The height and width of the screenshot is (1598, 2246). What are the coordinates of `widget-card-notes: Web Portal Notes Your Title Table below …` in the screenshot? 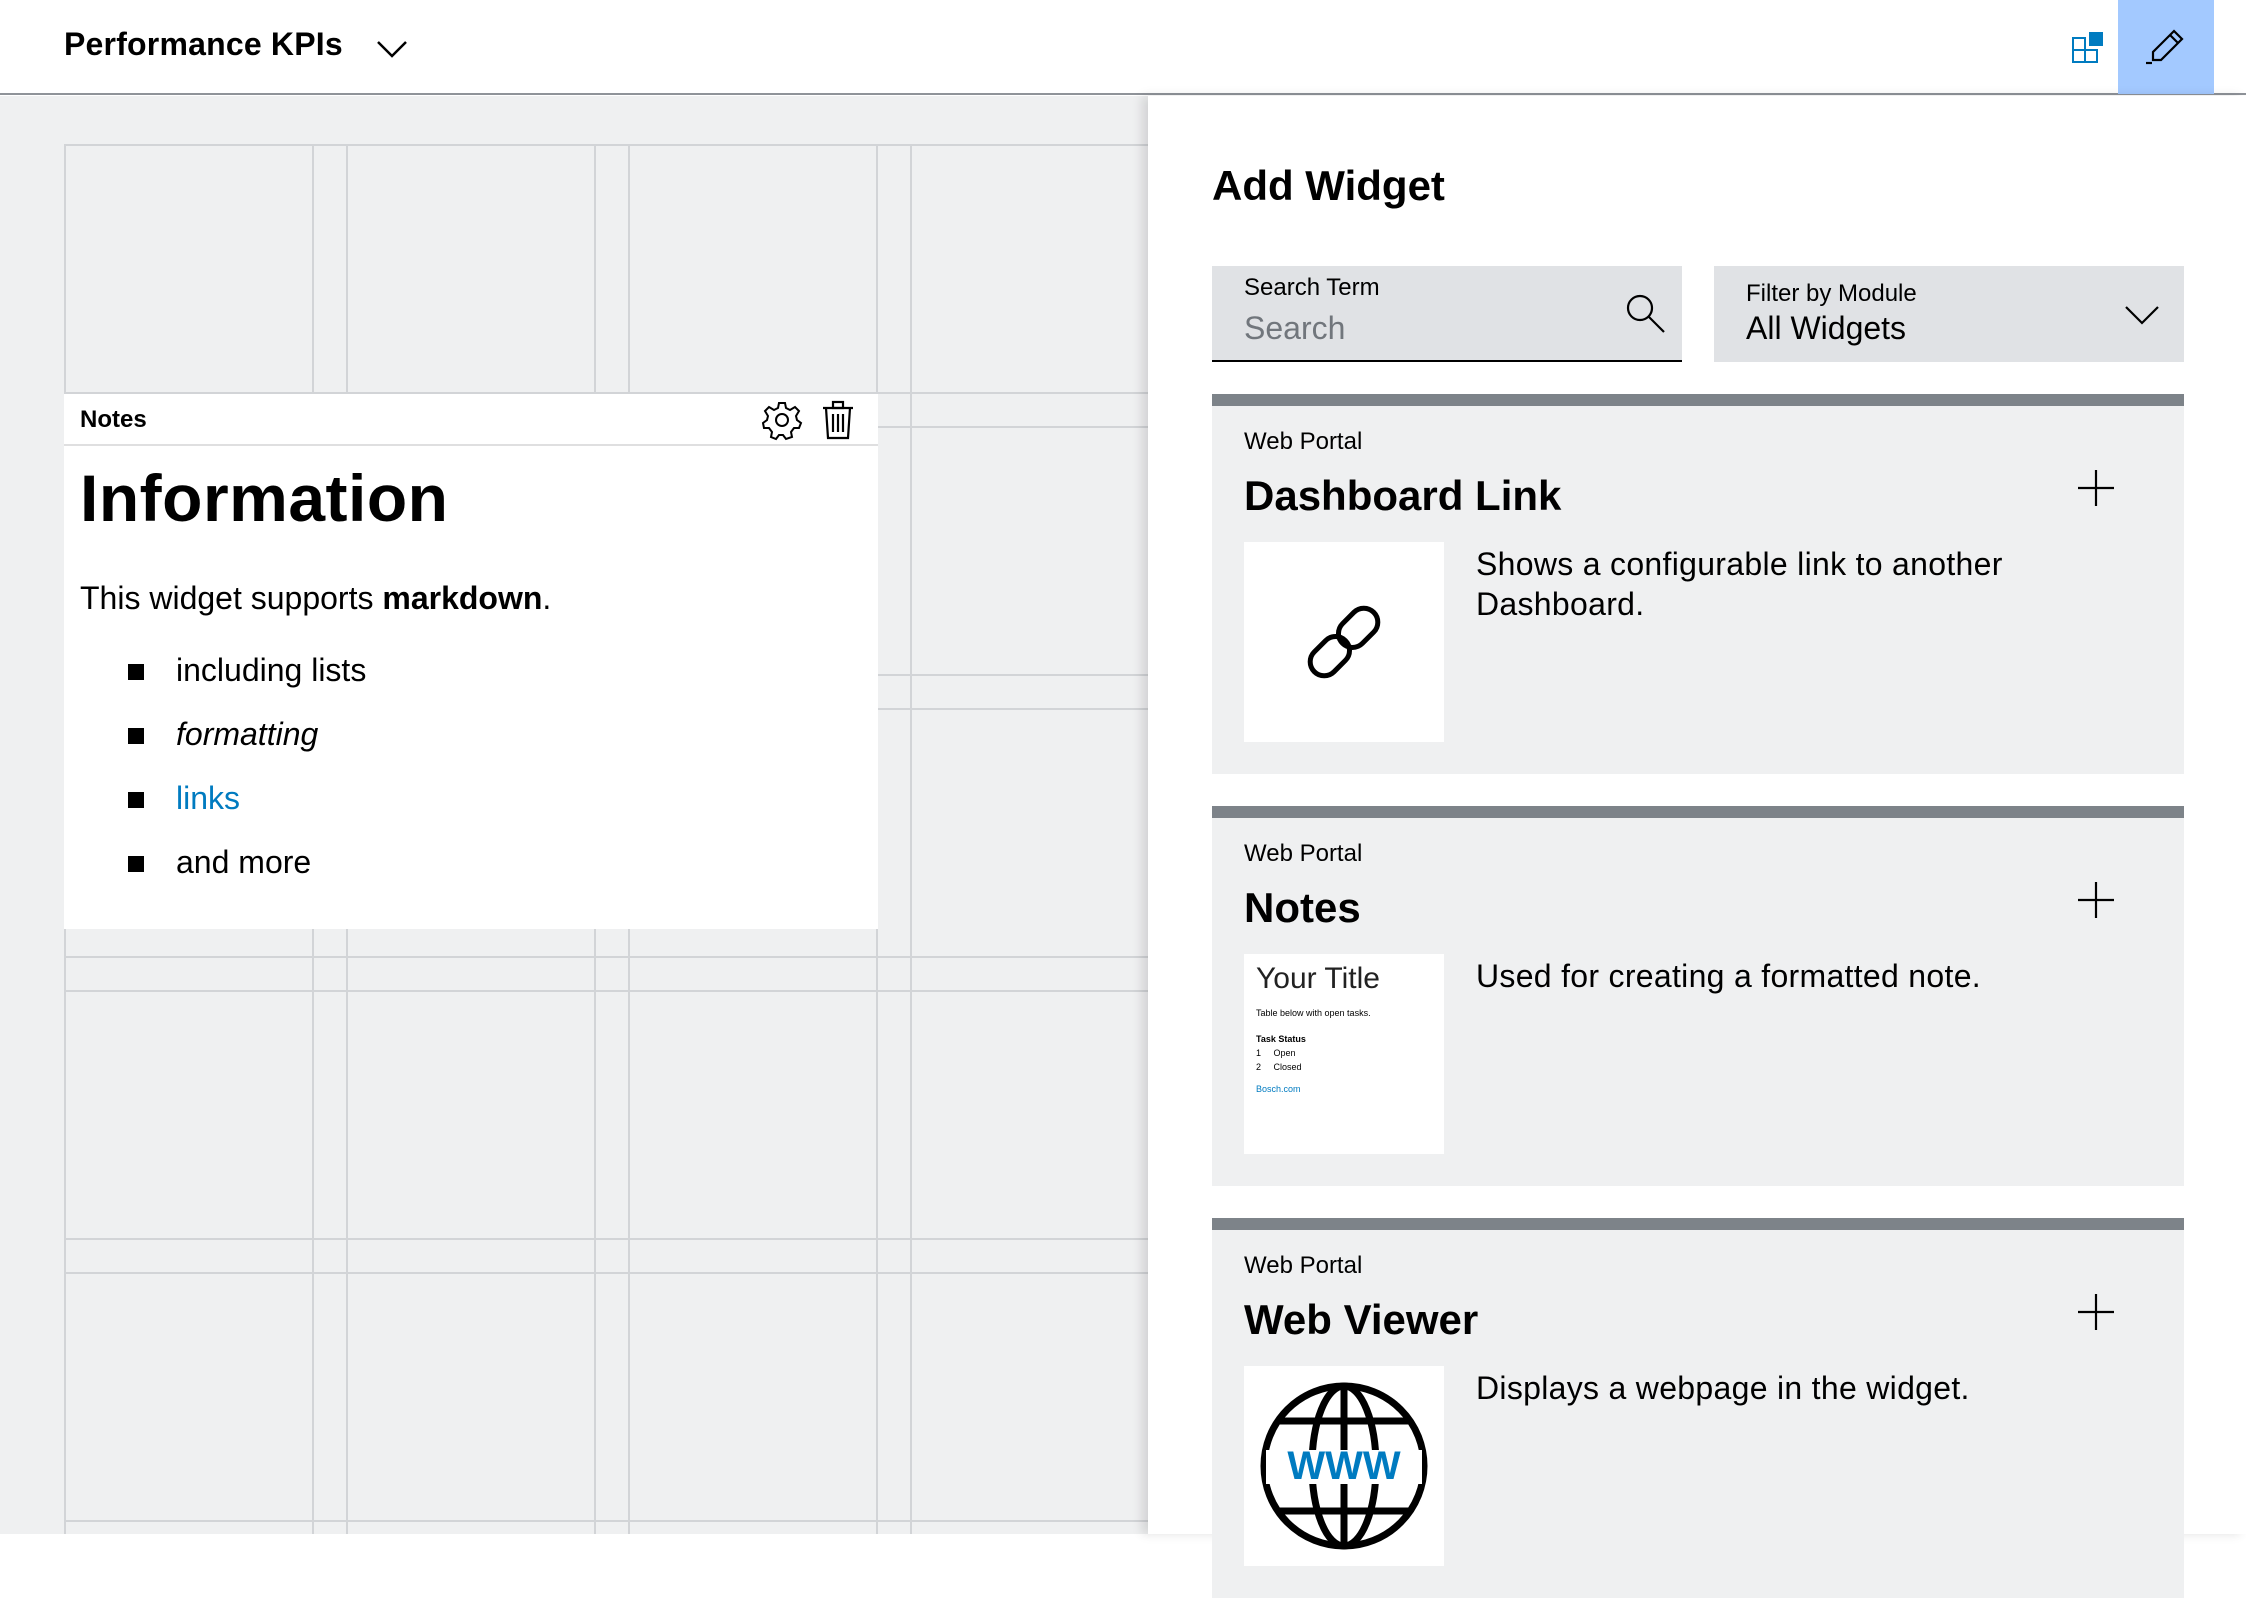 It's located at (1698, 996).